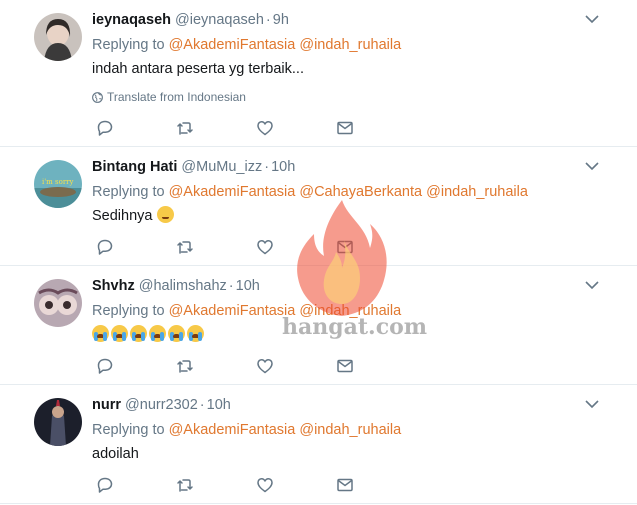 The width and height of the screenshot is (637, 505). What do you see at coordinates (221, 167) in the screenshot?
I see `user-handle: @MuMu_izz` at bounding box center [221, 167].